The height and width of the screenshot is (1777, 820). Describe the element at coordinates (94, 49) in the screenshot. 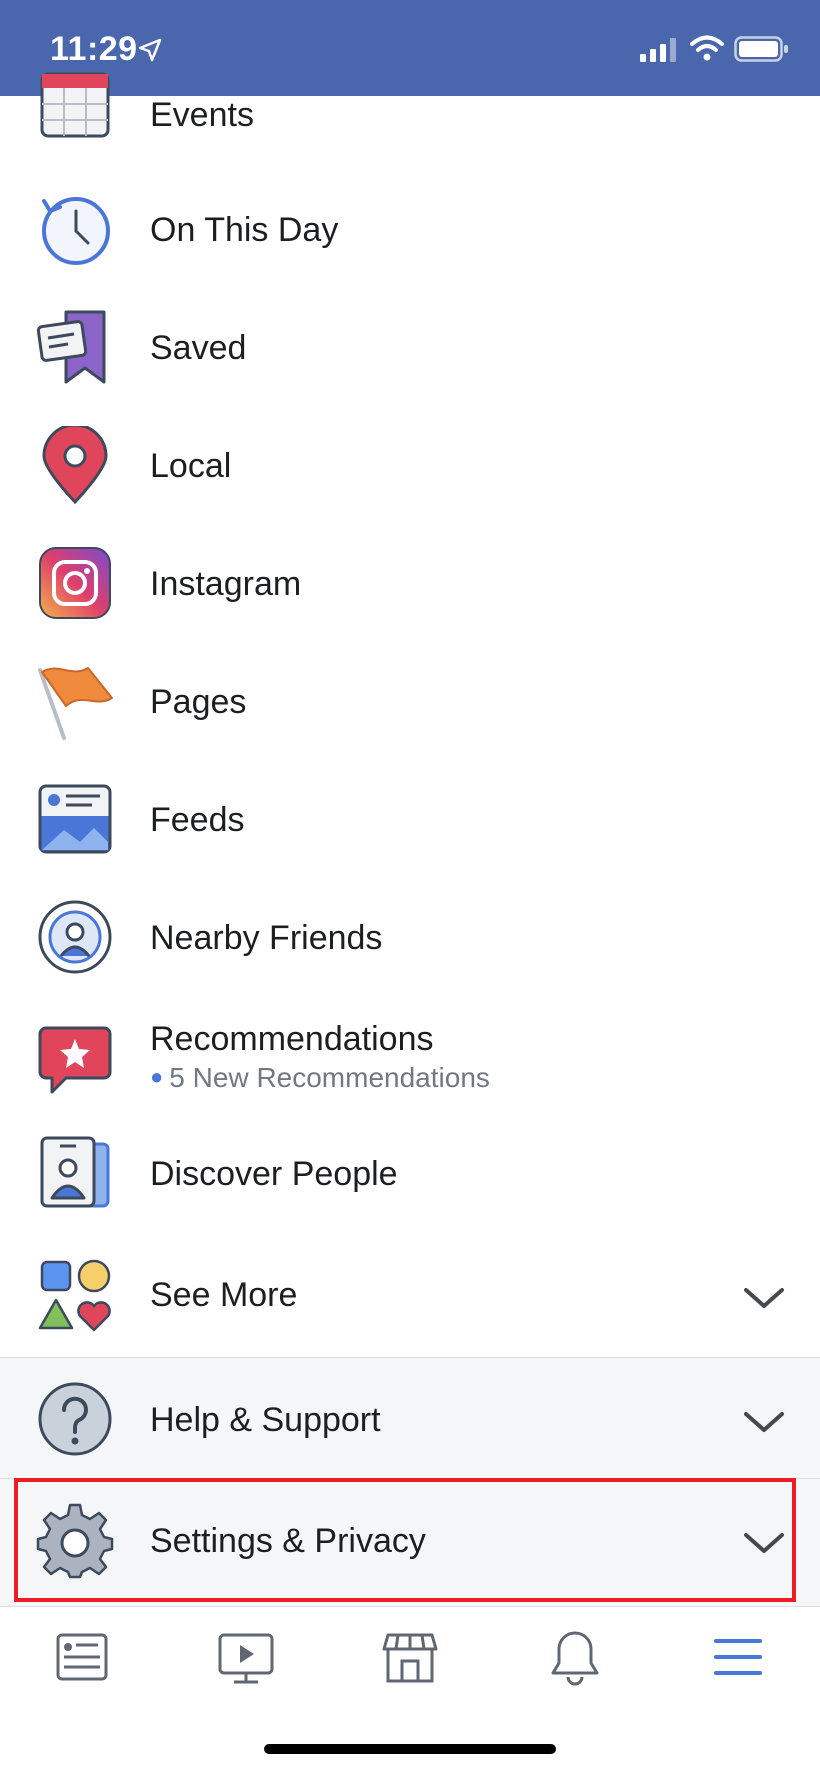

I see `status-time: 11:29` at that location.